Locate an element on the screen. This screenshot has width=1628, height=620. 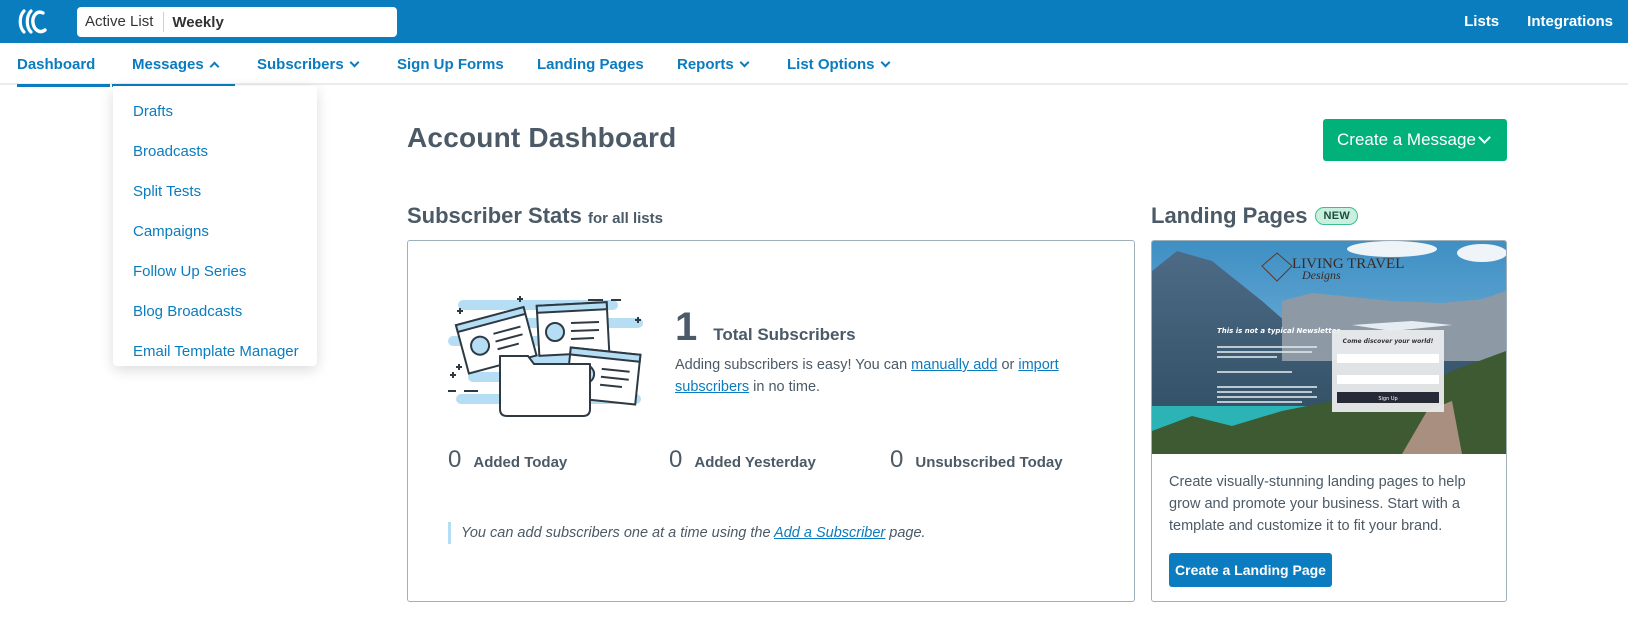
new-badge: NEW is located at coordinates (1337, 216).